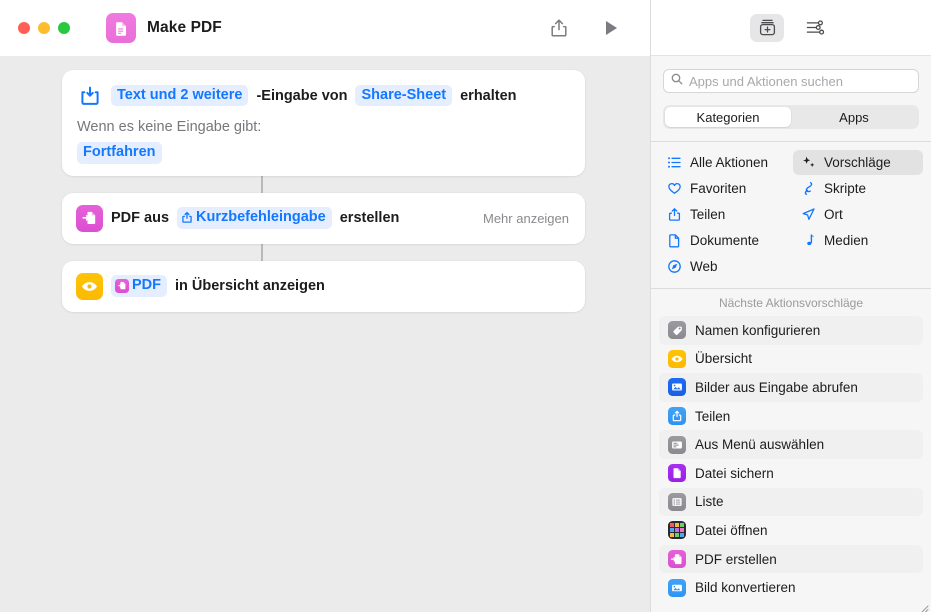  Describe the element at coordinates (674, 266) in the screenshot. I see `safari-compass-icon` at that location.